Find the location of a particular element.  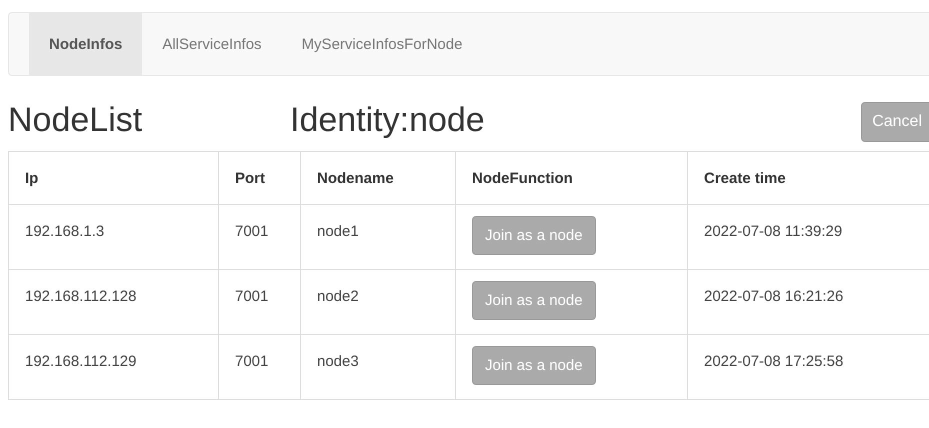

table-cell: 192.168.1.3 is located at coordinates (113, 237).